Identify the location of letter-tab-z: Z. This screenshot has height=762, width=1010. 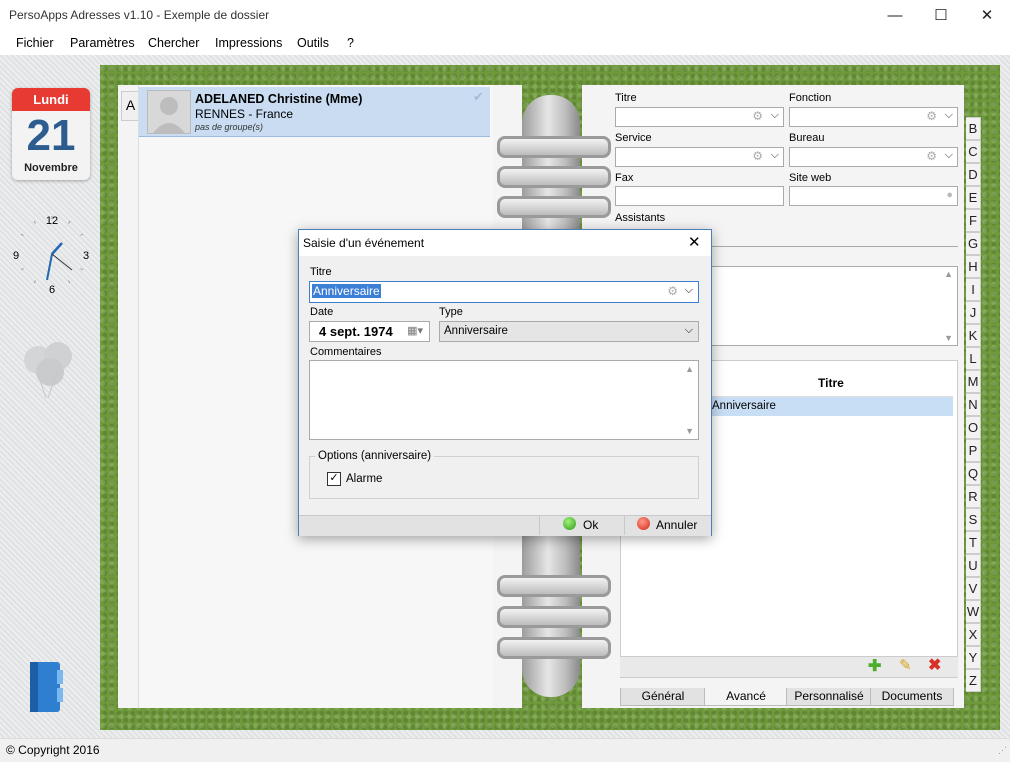
(973, 680).